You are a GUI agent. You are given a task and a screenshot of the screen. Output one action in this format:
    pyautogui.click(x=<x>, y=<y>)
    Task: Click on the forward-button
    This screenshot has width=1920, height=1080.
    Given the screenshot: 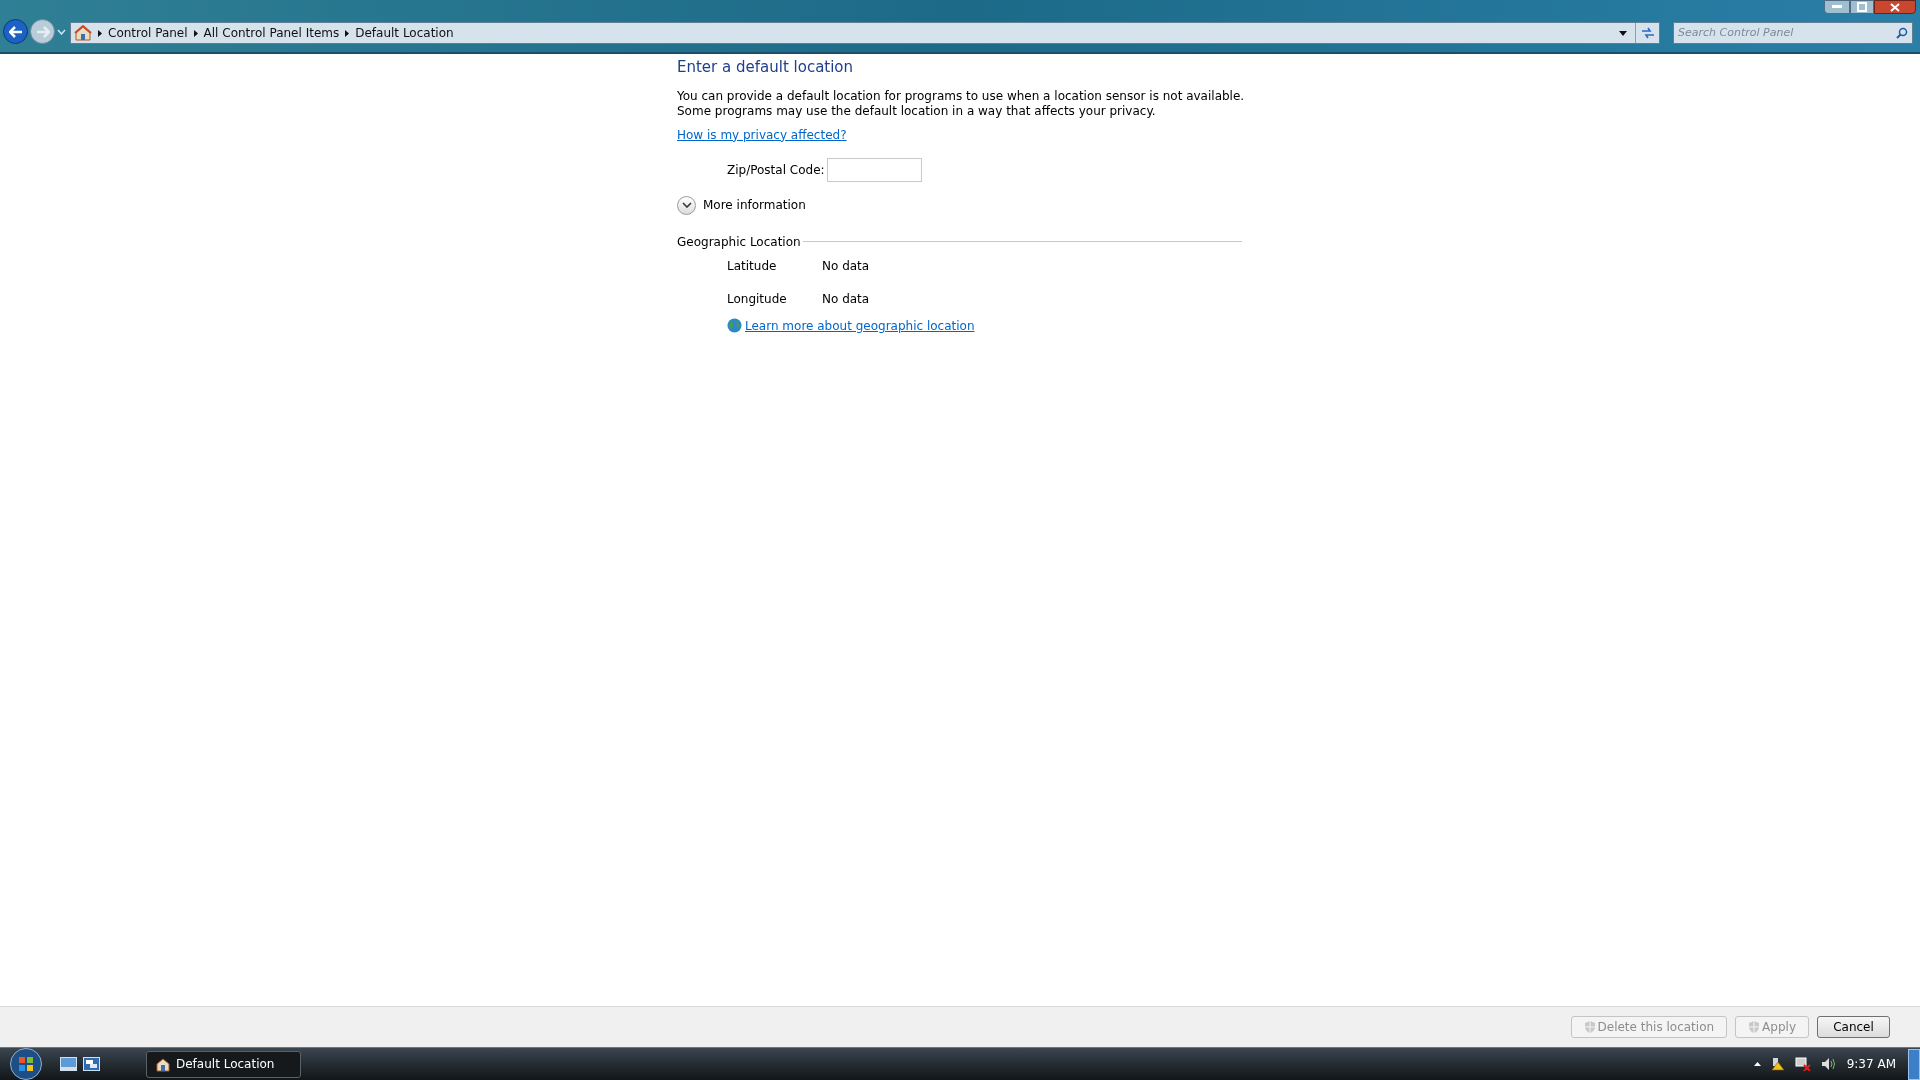 What is the action you would take?
    pyautogui.click(x=42, y=31)
    